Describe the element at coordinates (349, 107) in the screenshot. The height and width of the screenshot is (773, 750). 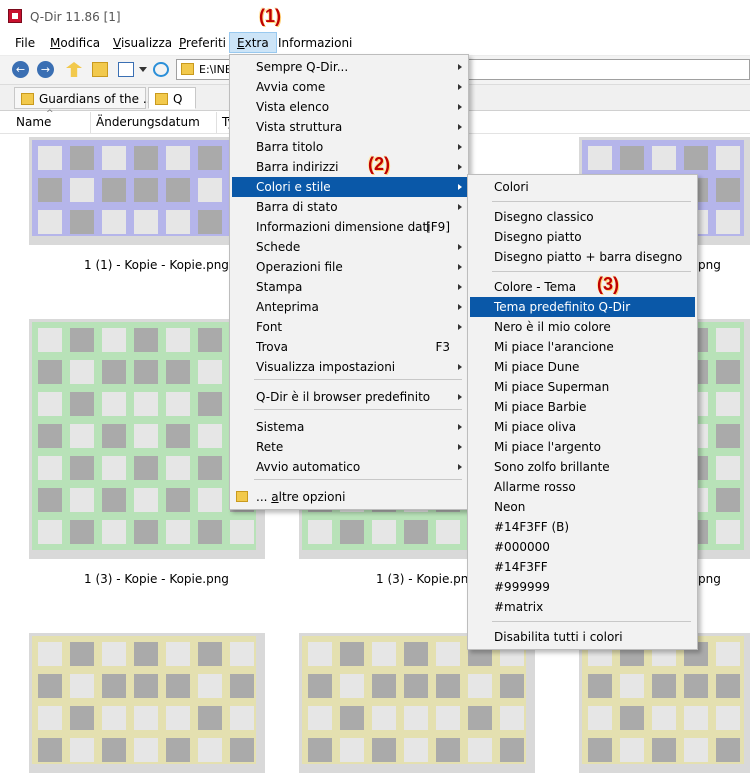
I see `menu-item-vista-elenco: Vista elenco` at that location.